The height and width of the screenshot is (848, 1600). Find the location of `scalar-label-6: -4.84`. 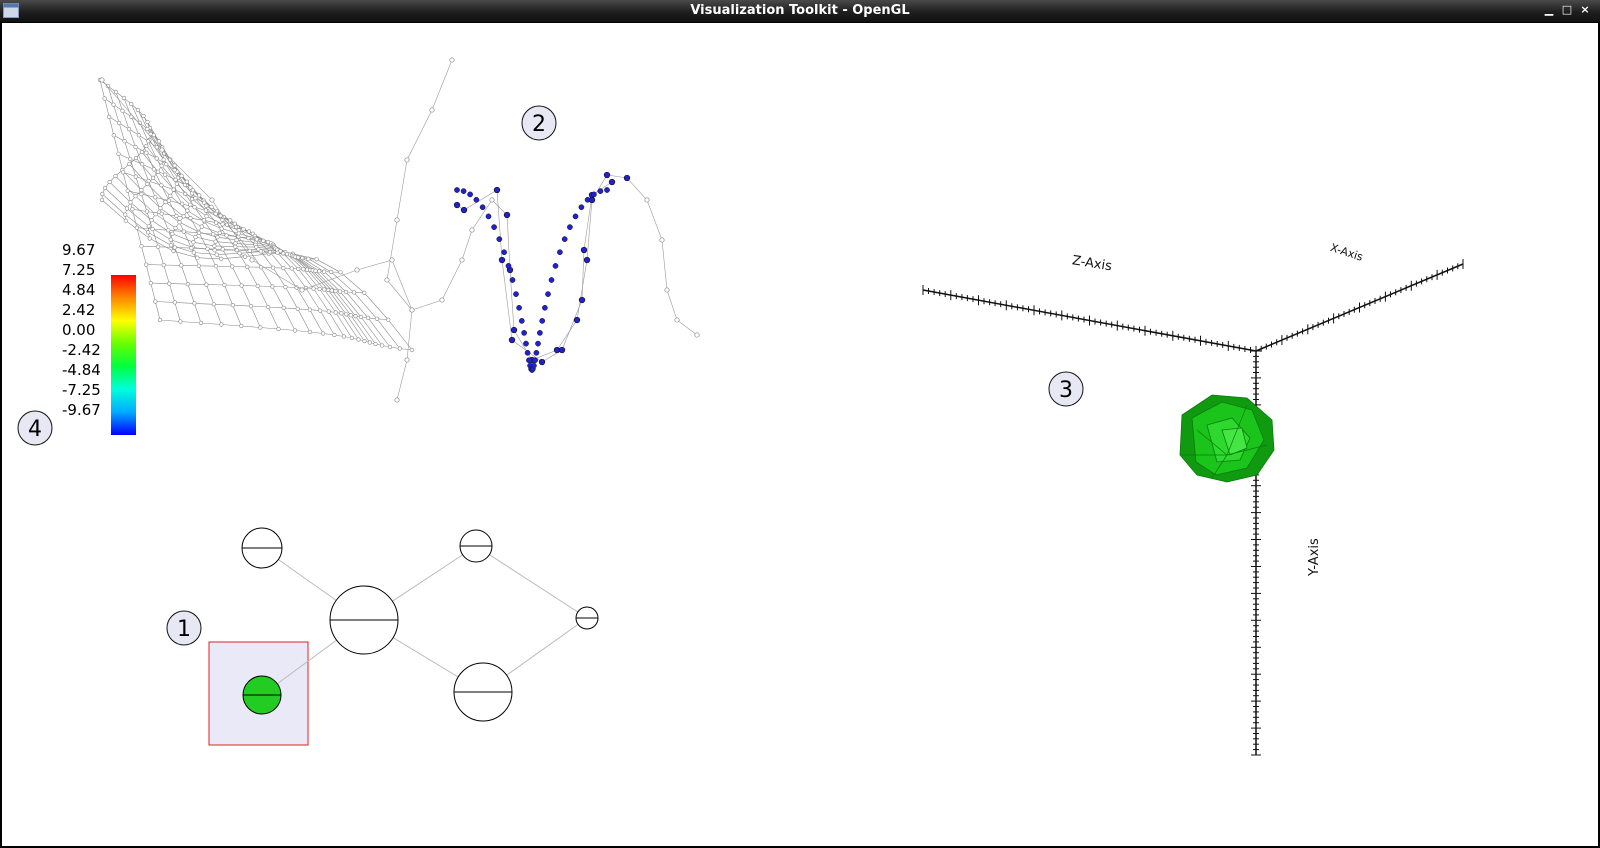

scalar-label-6: -4.84 is located at coordinates (81, 370).